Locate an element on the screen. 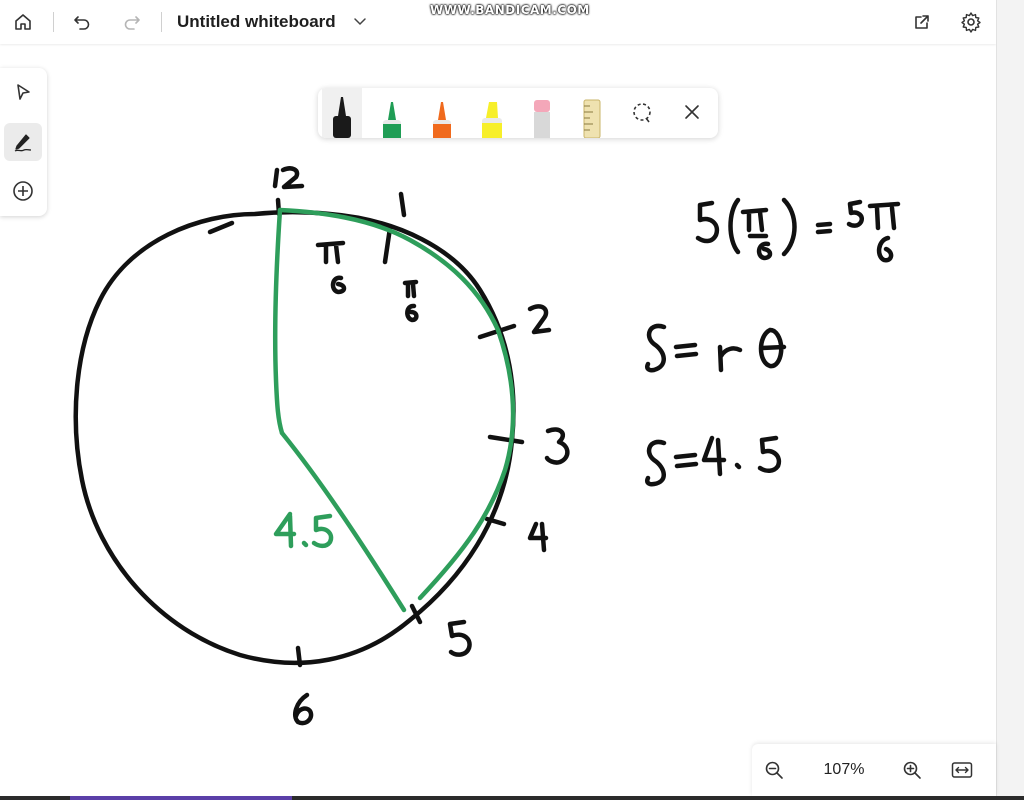  close-icon is located at coordinates (692, 112).